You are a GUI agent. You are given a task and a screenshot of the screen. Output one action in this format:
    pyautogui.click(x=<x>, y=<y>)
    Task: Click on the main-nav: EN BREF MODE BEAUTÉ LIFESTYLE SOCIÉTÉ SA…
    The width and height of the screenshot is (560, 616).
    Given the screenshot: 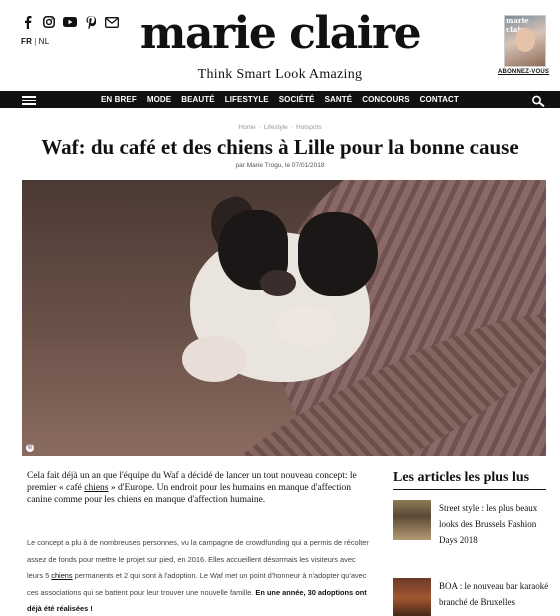 What is the action you would take?
    pyautogui.click(x=280, y=99)
    